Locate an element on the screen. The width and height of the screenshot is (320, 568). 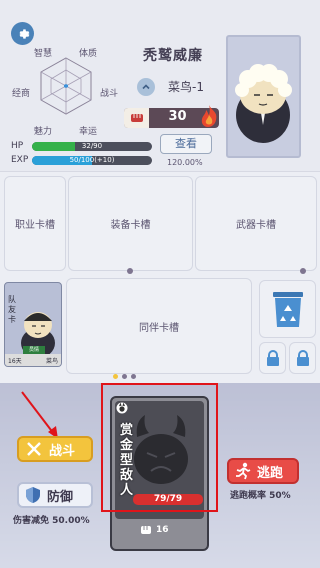
partner-slot: 同伴卡槽 is located at coordinates (159, 326).